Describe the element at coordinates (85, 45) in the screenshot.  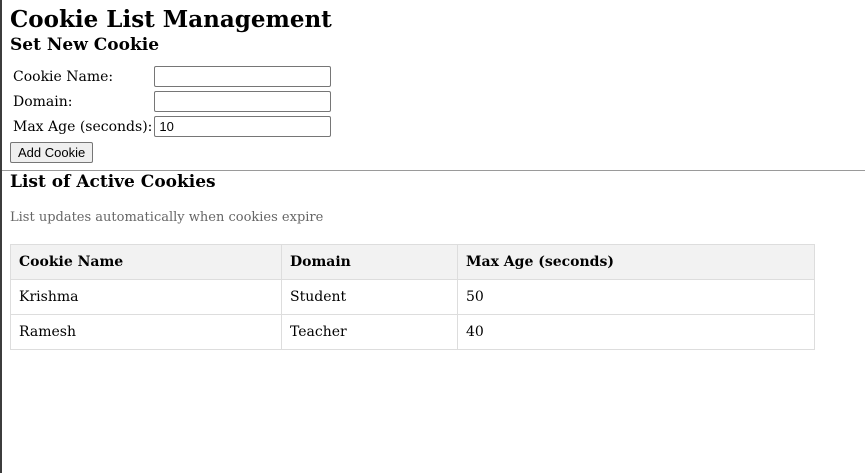
I see `form-heading: Set New Cookie` at that location.